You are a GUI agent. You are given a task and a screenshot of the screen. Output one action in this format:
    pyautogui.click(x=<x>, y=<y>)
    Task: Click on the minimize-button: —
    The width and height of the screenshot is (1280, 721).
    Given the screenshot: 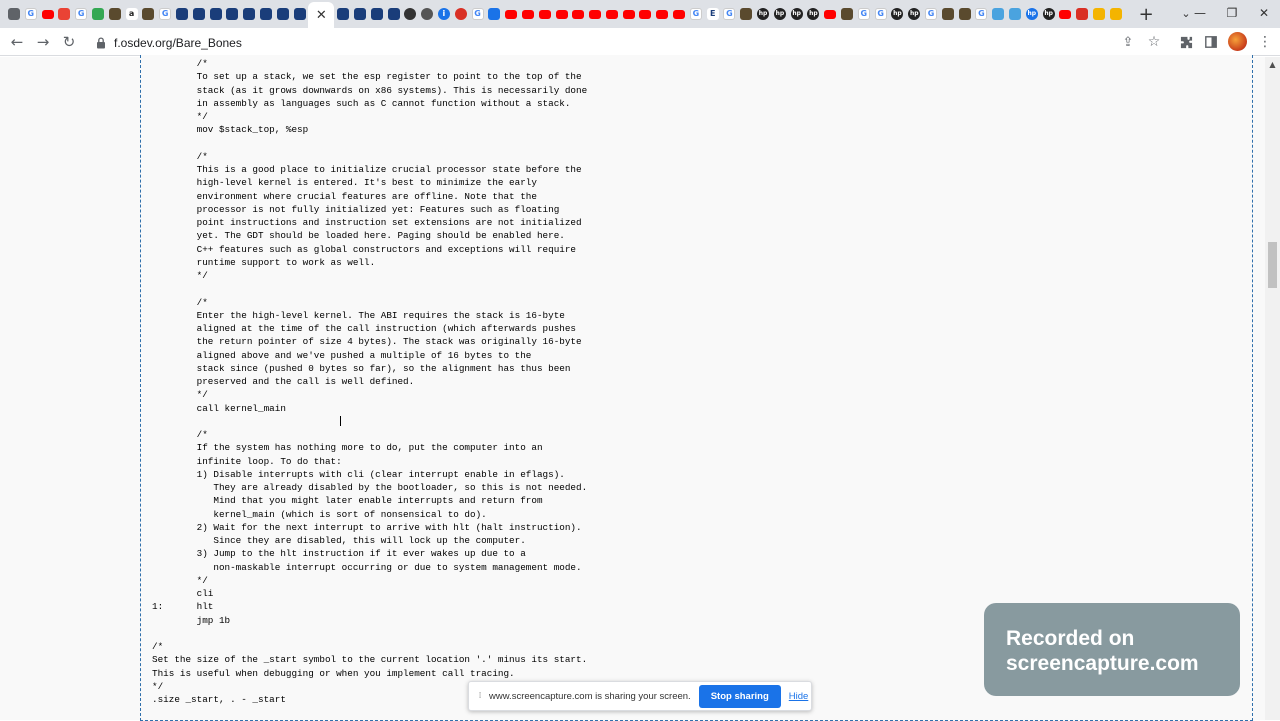 What is the action you would take?
    pyautogui.click(x=1200, y=13)
    